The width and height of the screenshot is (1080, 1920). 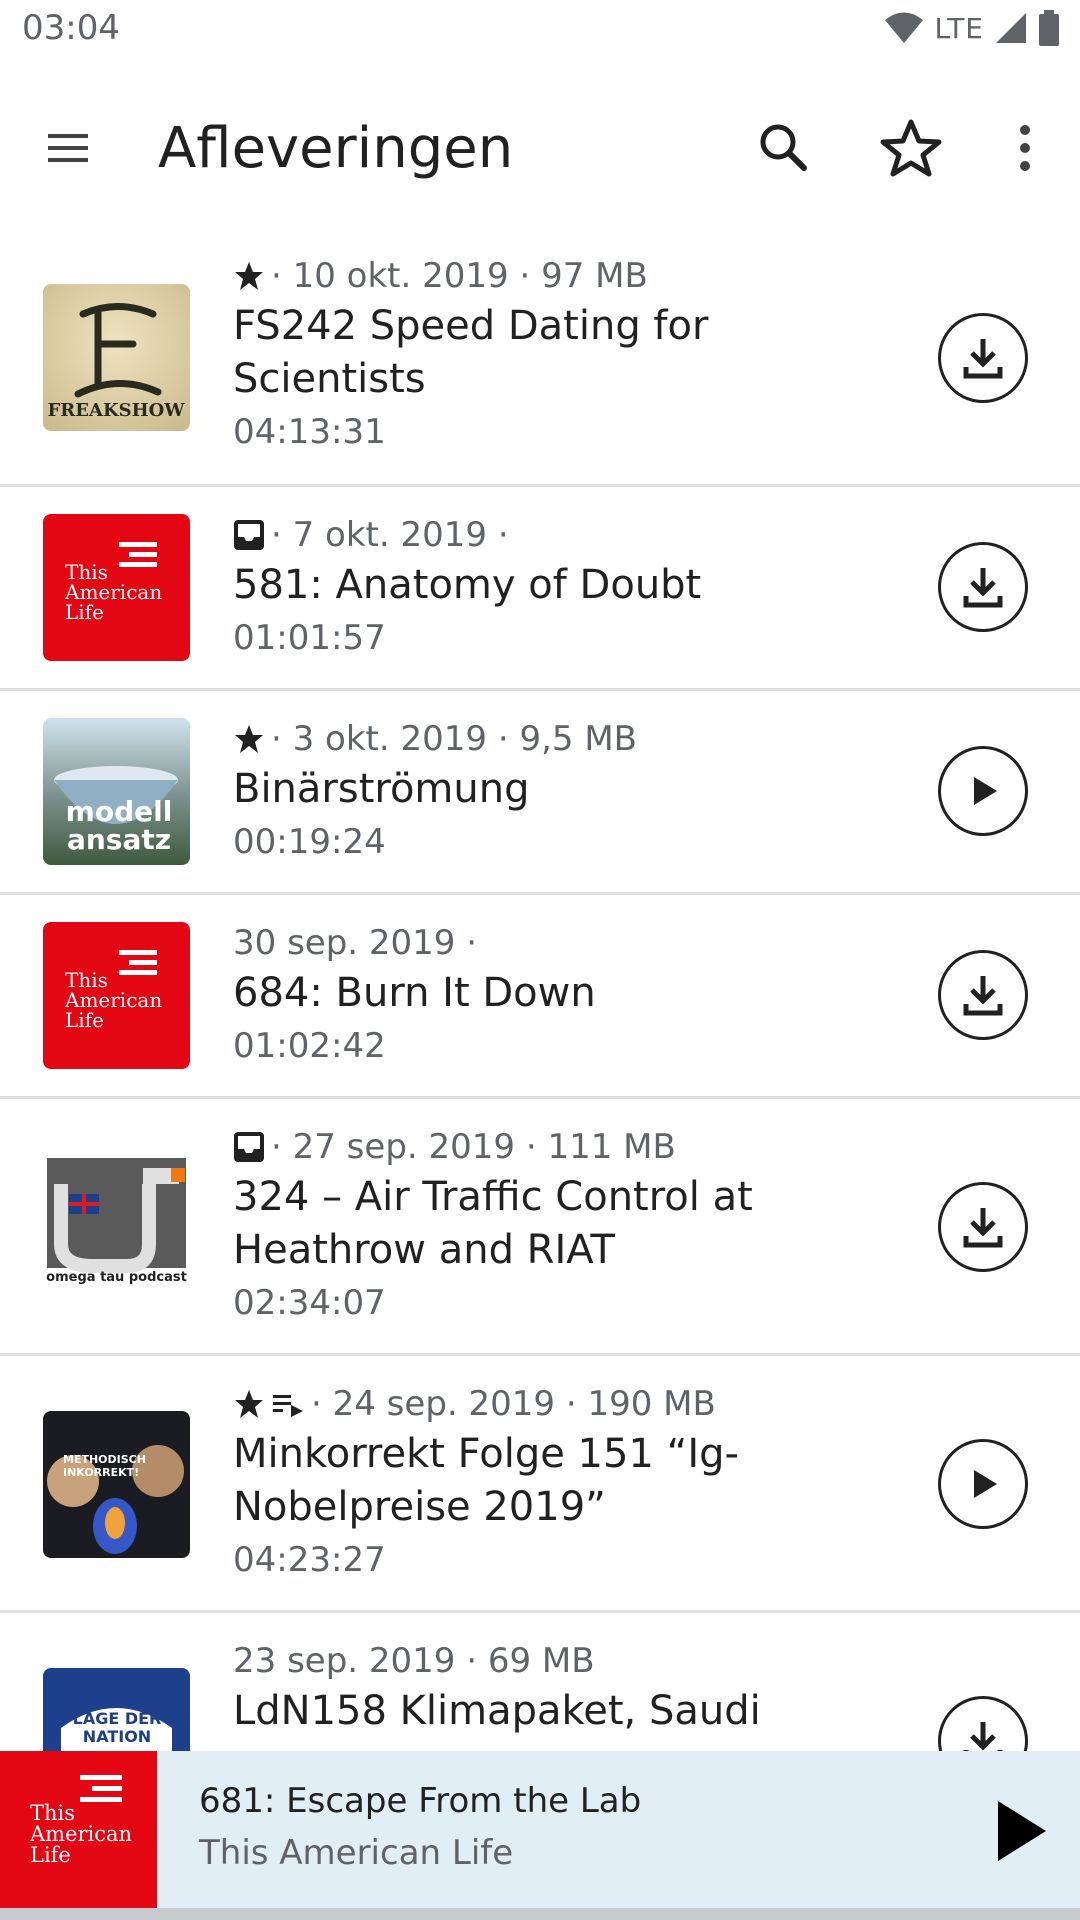 I want to click on podcast-cover: modell ansatz, so click(x=116, y=791).